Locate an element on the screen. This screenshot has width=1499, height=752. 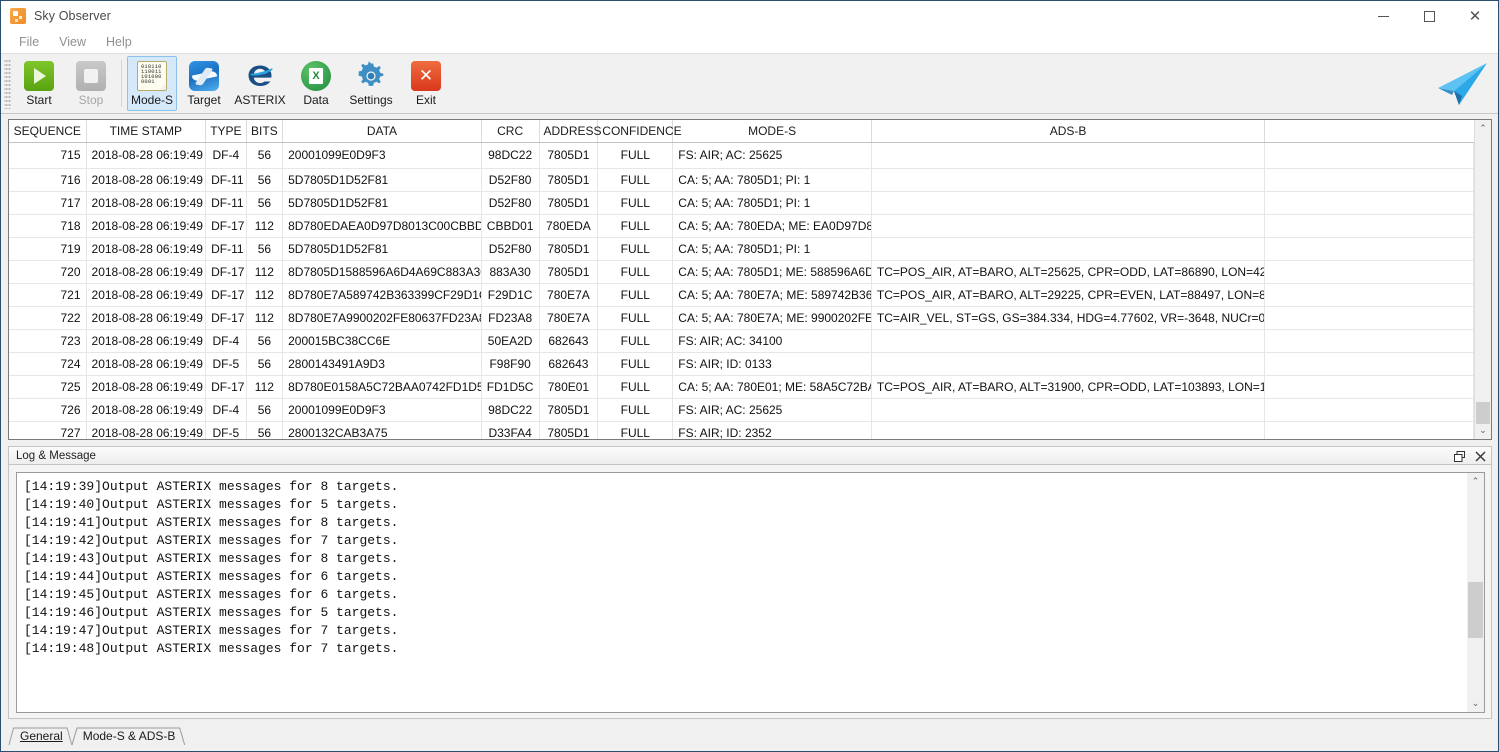
log-vertical-scrollbar: ⌃ ⌄ is located at coordinates (1475, 592).